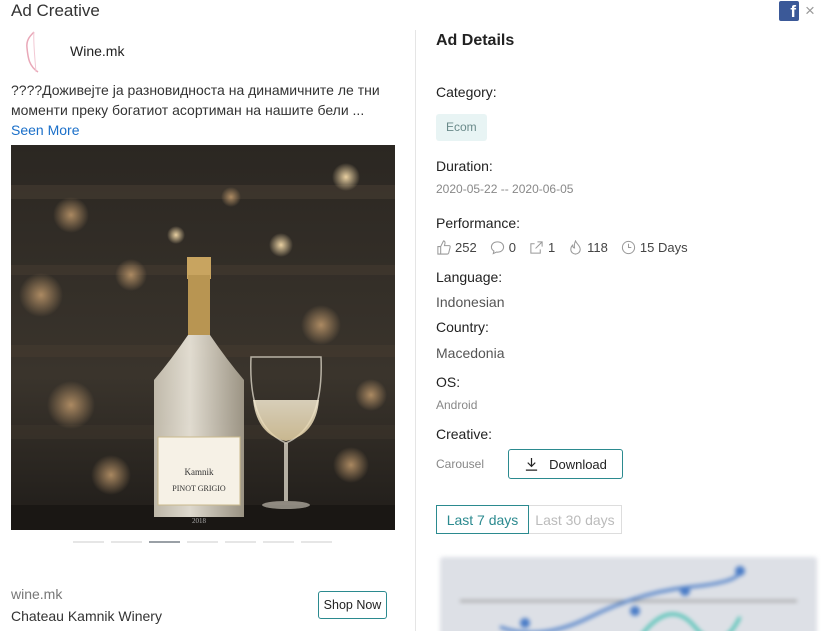  What do you see at coordinates (32, 52) in the screenshot?
I see `advertiser-avatar` at bounding box center [32, 52].